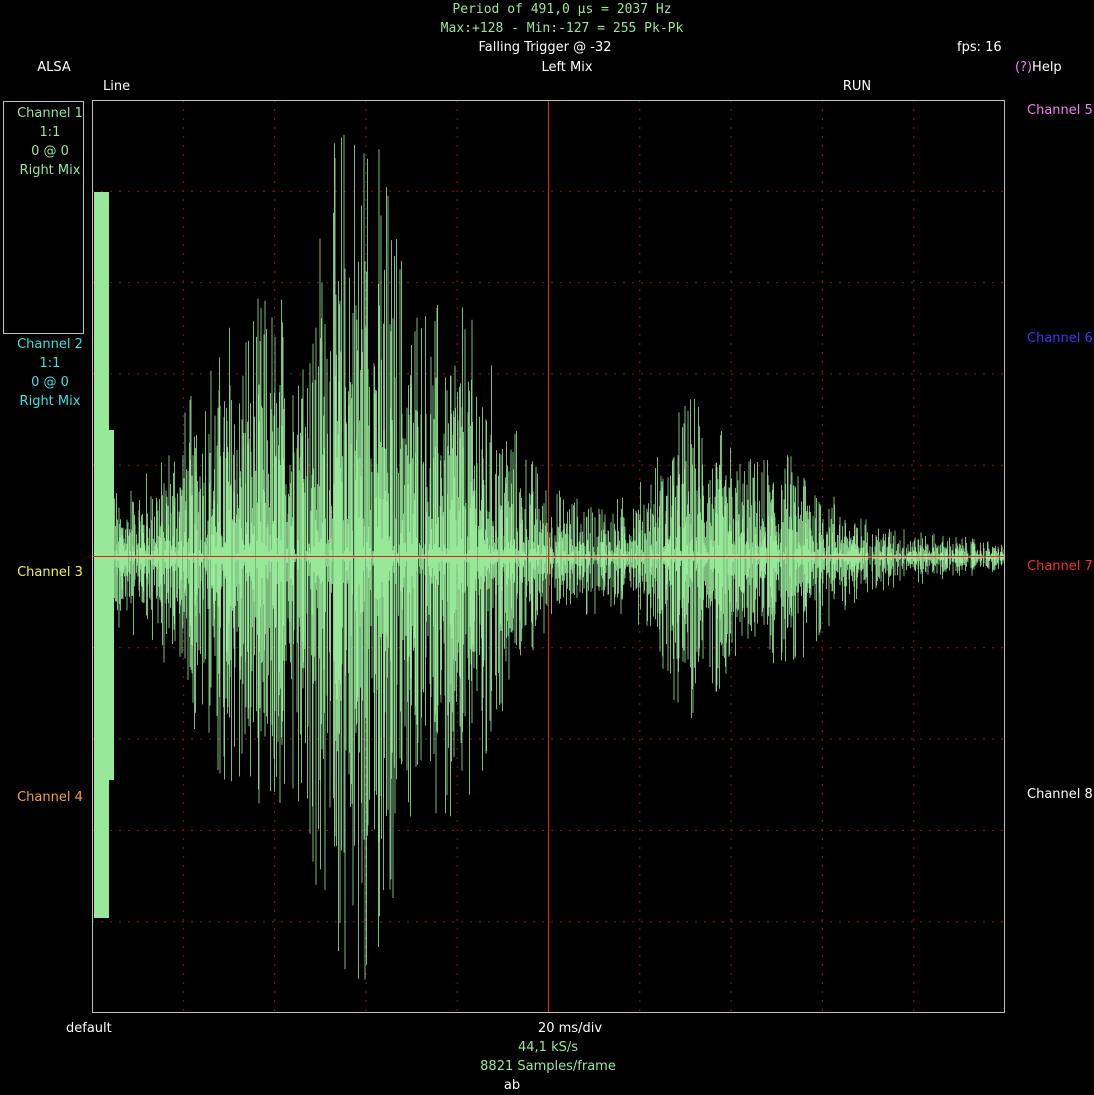 This screenshot has width=1094, height=1095. What do you see at coordinates (1060, 794) in the screenshot?
I see `channel-8-label: Channel 8` at bounding box center [1060, 794].